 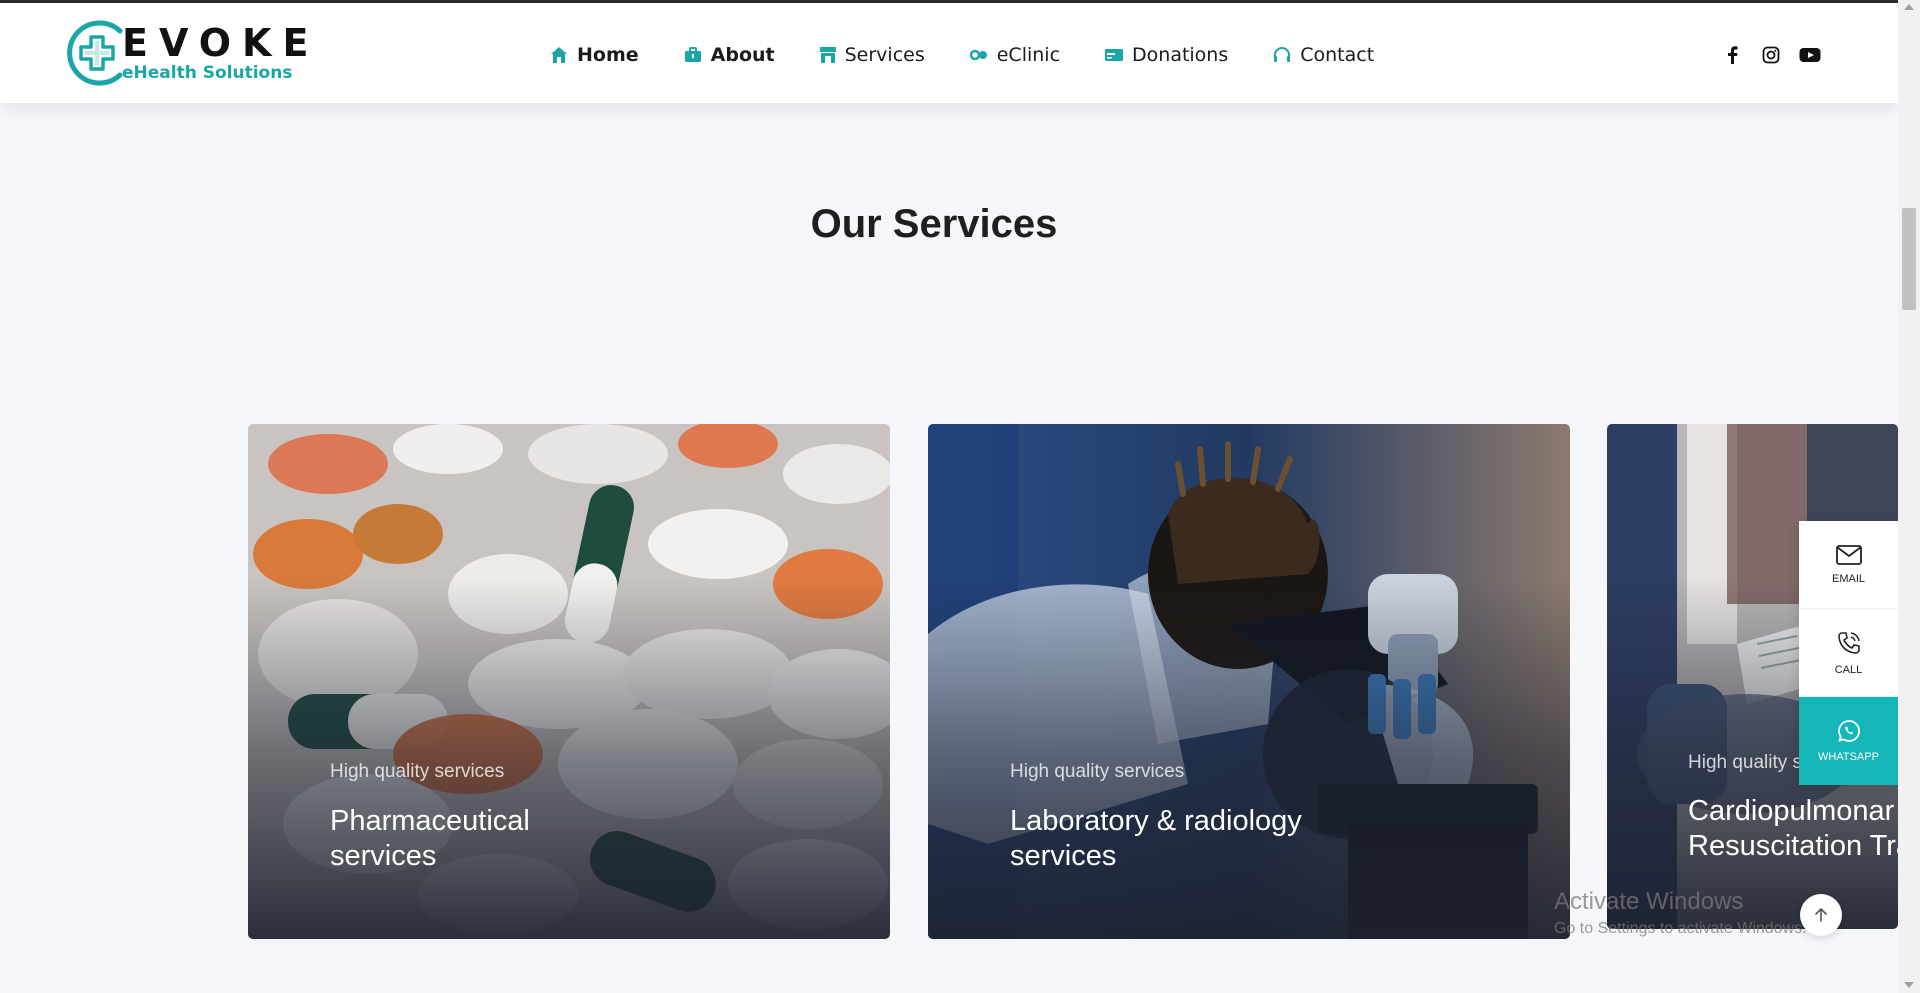 What do you see at coordinates (221, 43) in the screenshot?
I see `logo-title: EVOKE` at bounding box center [221, 43].